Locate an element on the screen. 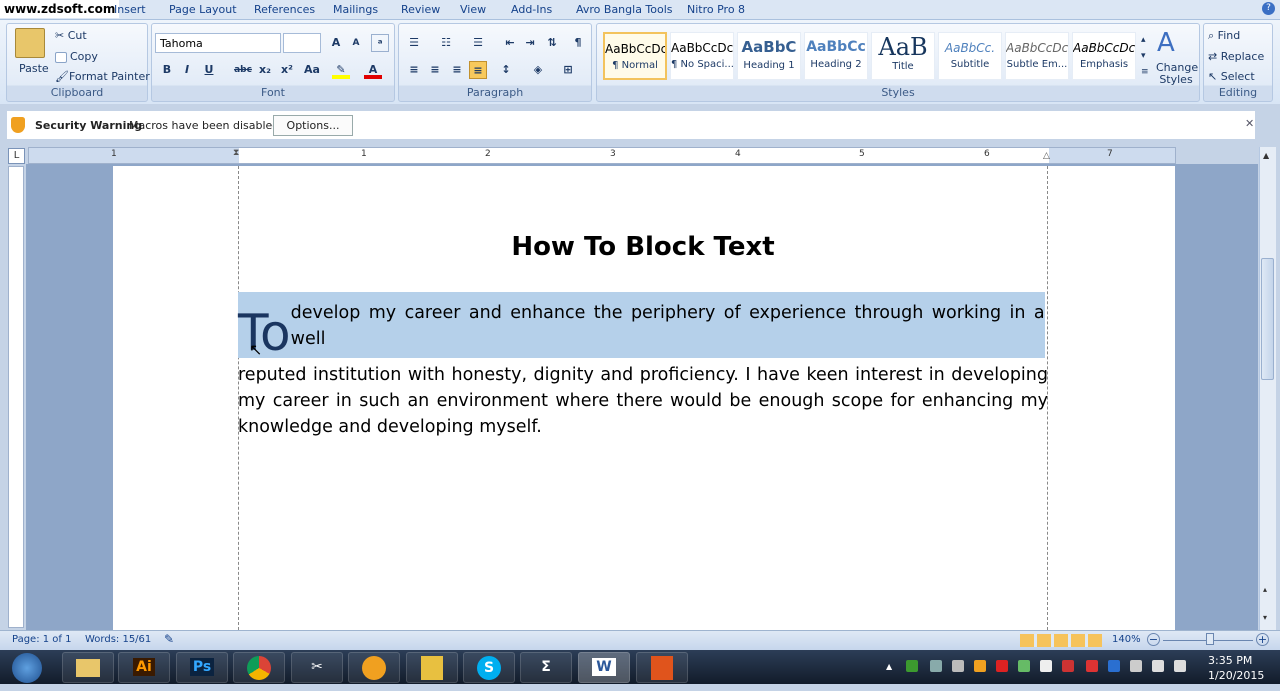  word-icon: W is located at coordinates (604, 667).